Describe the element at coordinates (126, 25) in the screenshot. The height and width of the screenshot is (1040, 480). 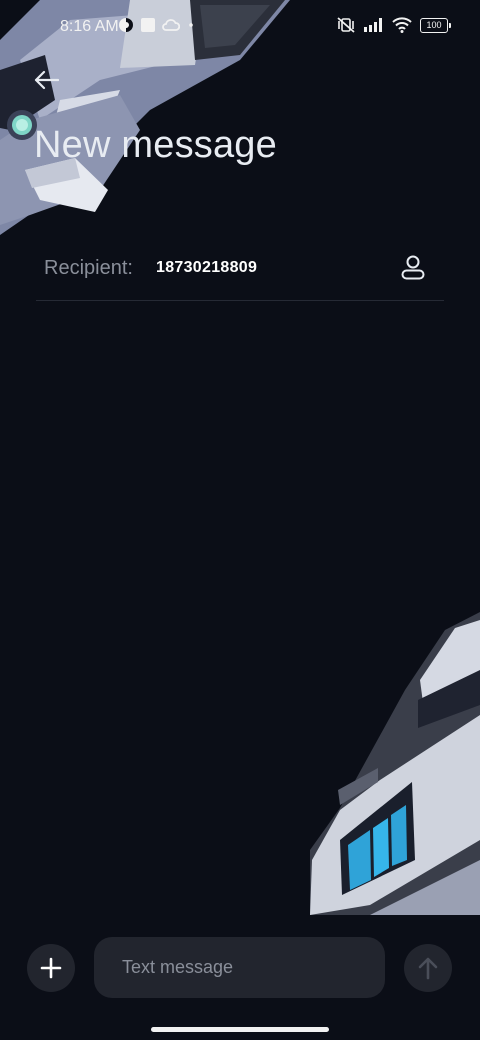
I see `data-saver-icon` at that location.